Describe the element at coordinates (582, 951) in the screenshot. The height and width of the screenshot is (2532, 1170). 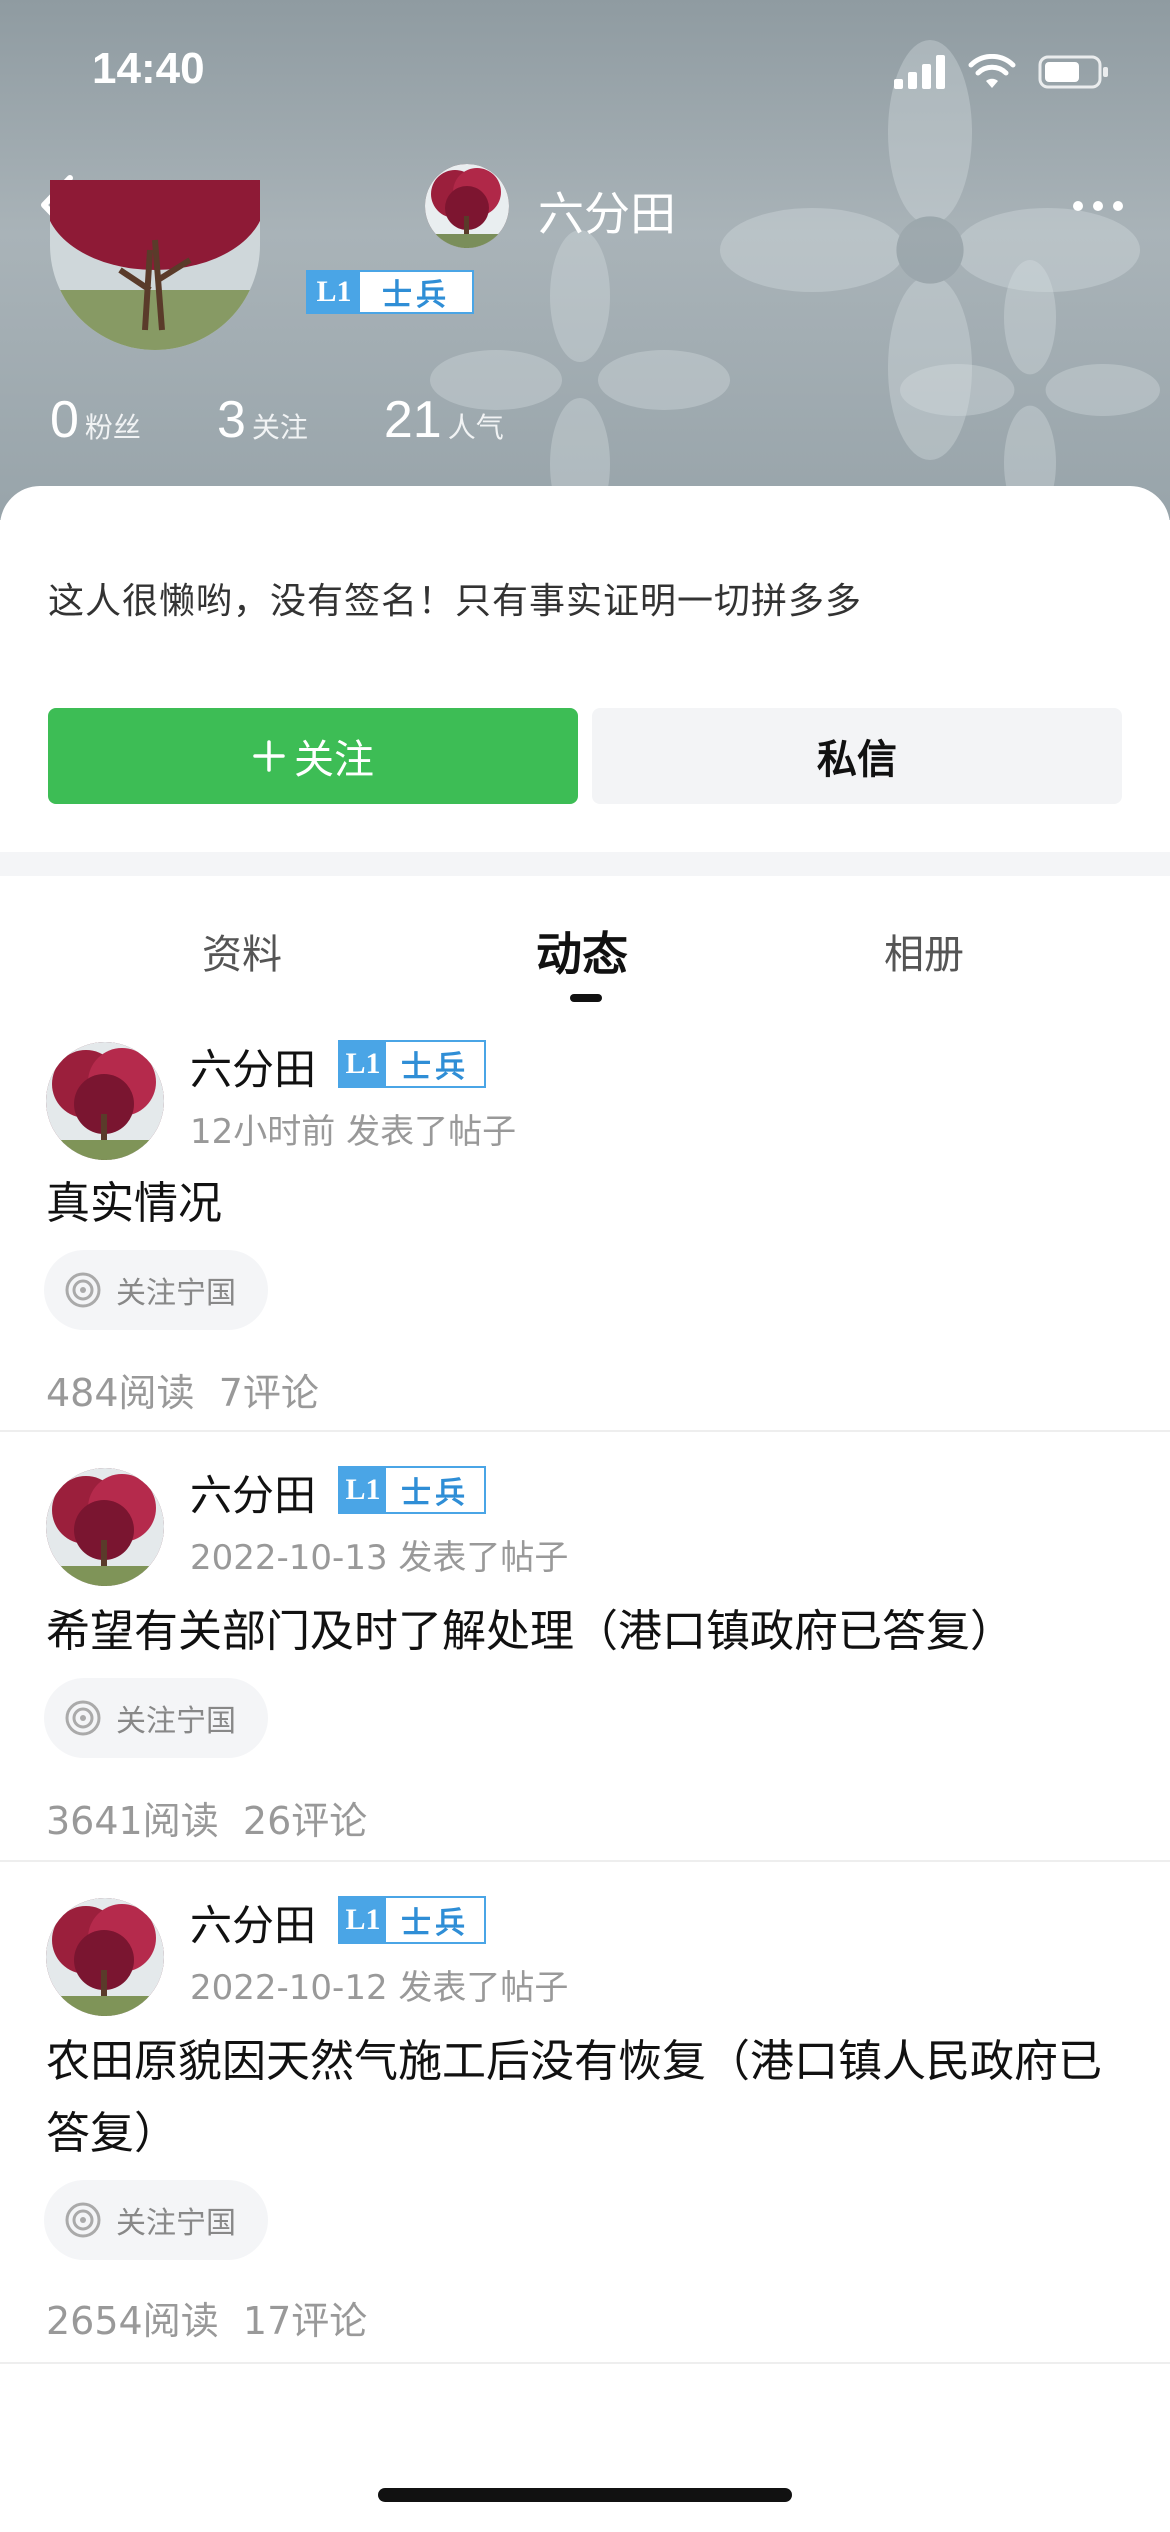
I see `tab-activity: 动态` at that location.